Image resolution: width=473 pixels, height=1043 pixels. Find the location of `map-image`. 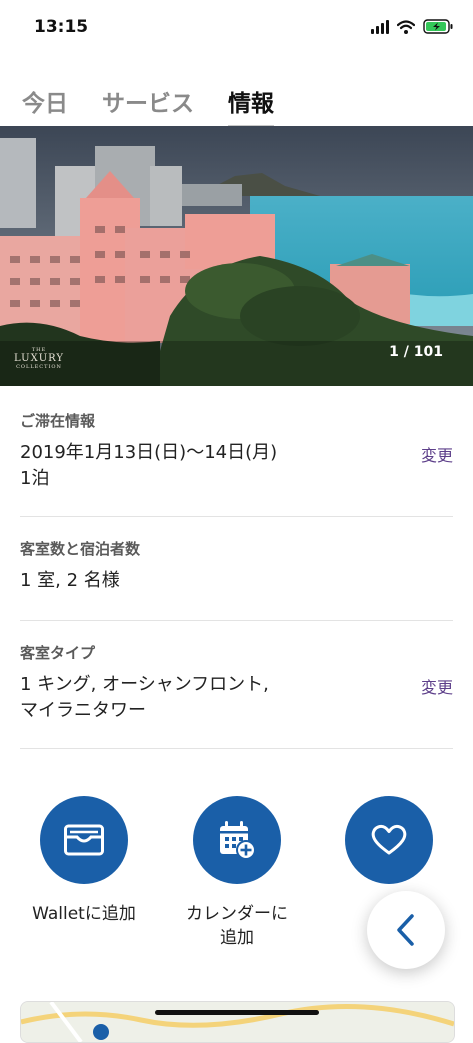

map-image is located at coordinates (237, 1022).